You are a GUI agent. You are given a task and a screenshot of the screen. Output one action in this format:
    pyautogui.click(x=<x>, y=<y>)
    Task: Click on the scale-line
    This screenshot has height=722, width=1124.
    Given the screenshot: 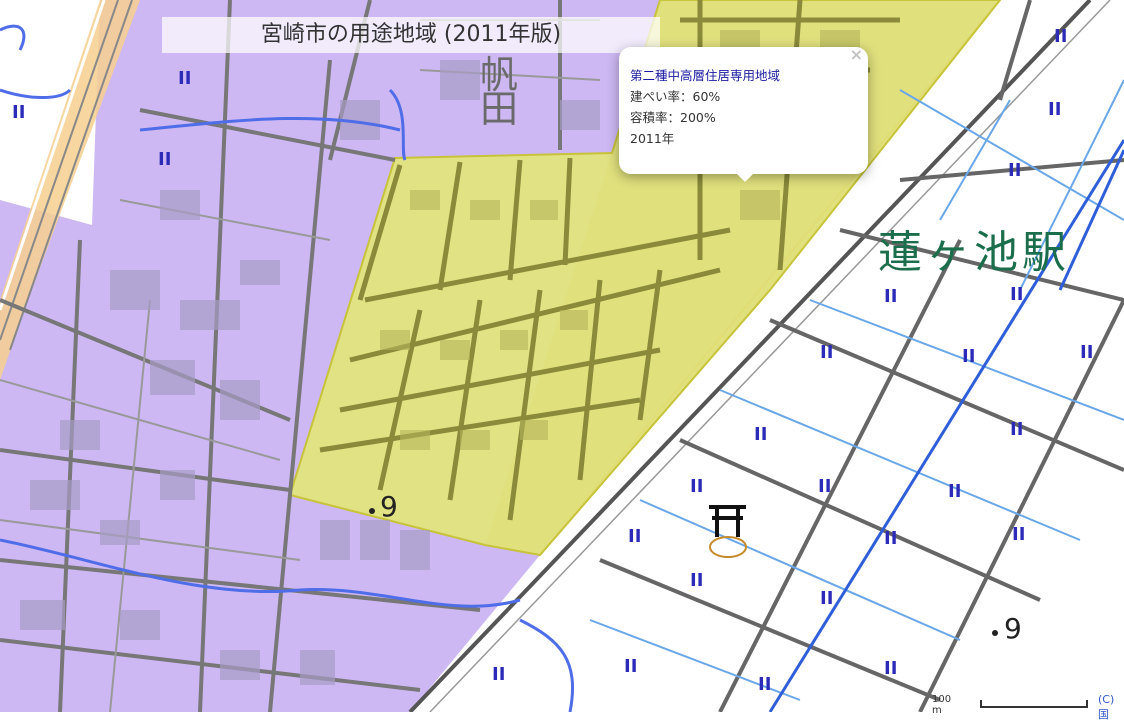 What is the action you would take?
    pyautogui.click(x=1034, y=704)
    